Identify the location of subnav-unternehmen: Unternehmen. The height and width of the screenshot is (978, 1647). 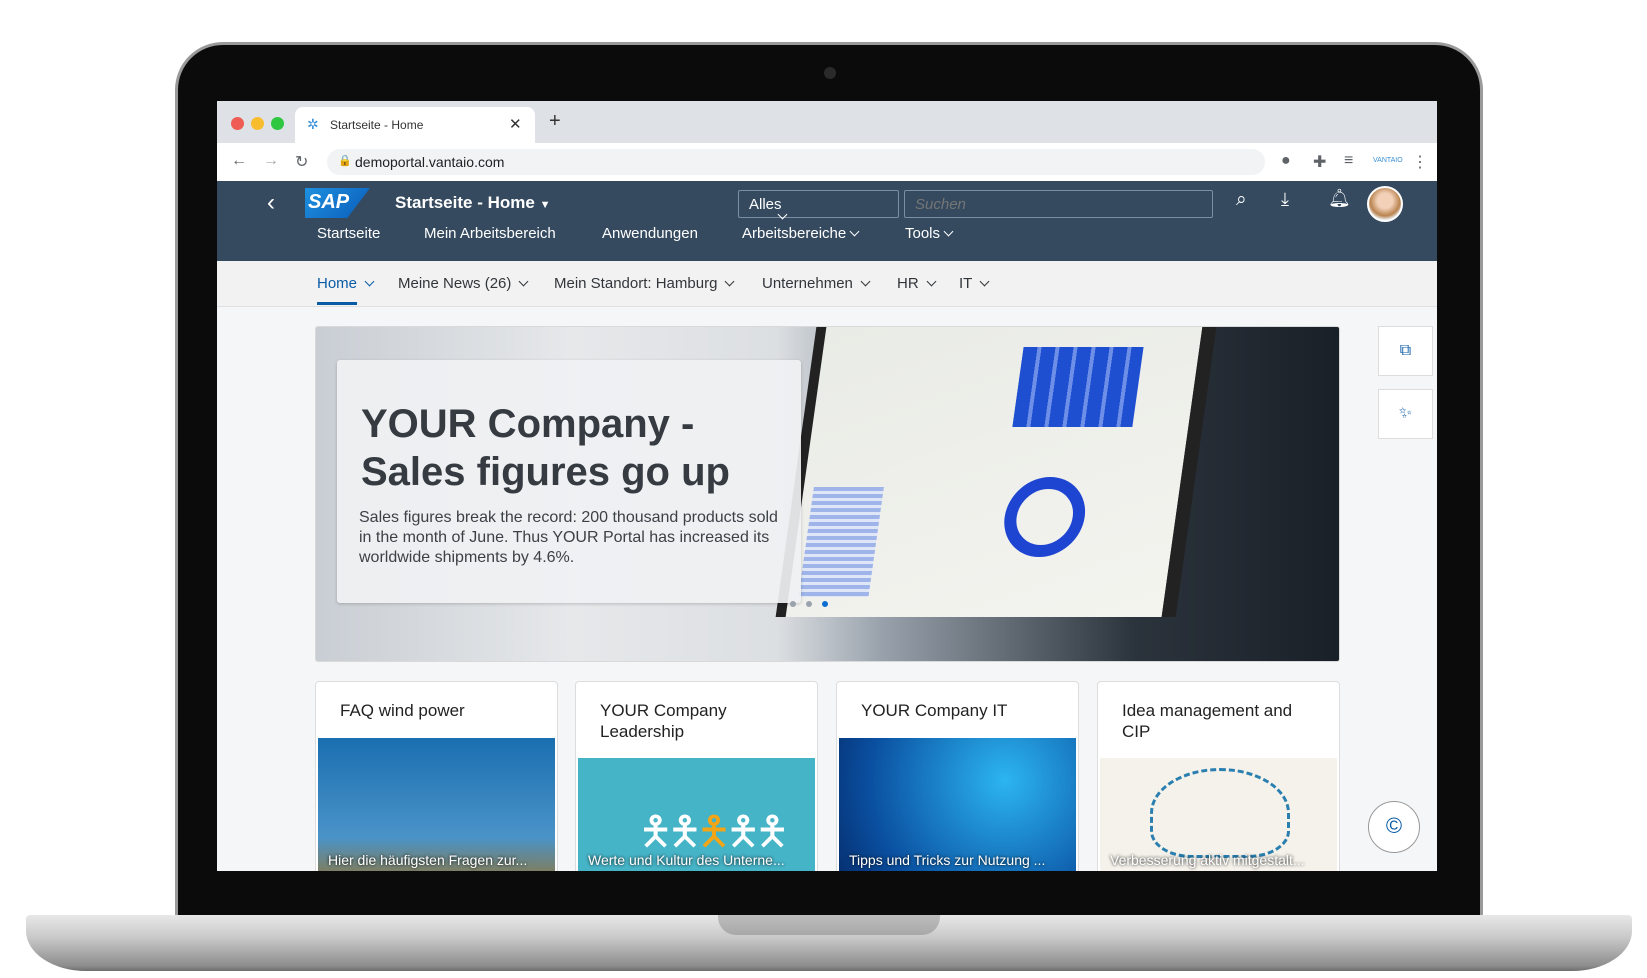
(816, 283).